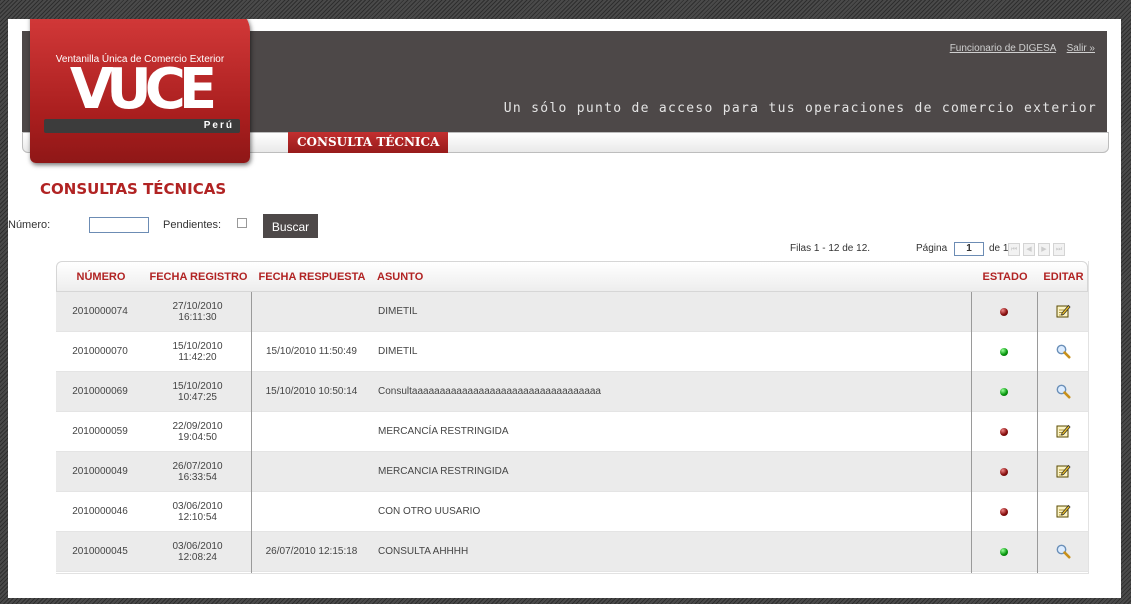 The width and height of the screenshot is (1131, 604). What do you see at coordinates (100, 431) in the screenshot?
I see `numero-cell: 2010000059` at bounding box center [100, 431].